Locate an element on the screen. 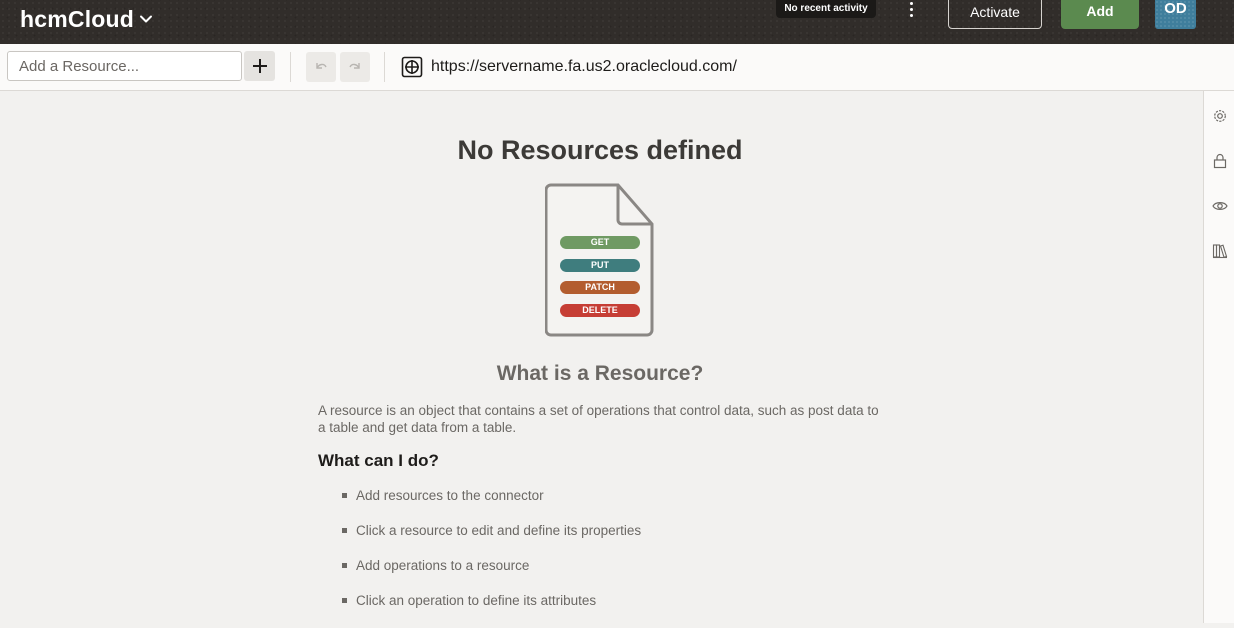  method-badge-get: GET is located at coordinates (600, 242).